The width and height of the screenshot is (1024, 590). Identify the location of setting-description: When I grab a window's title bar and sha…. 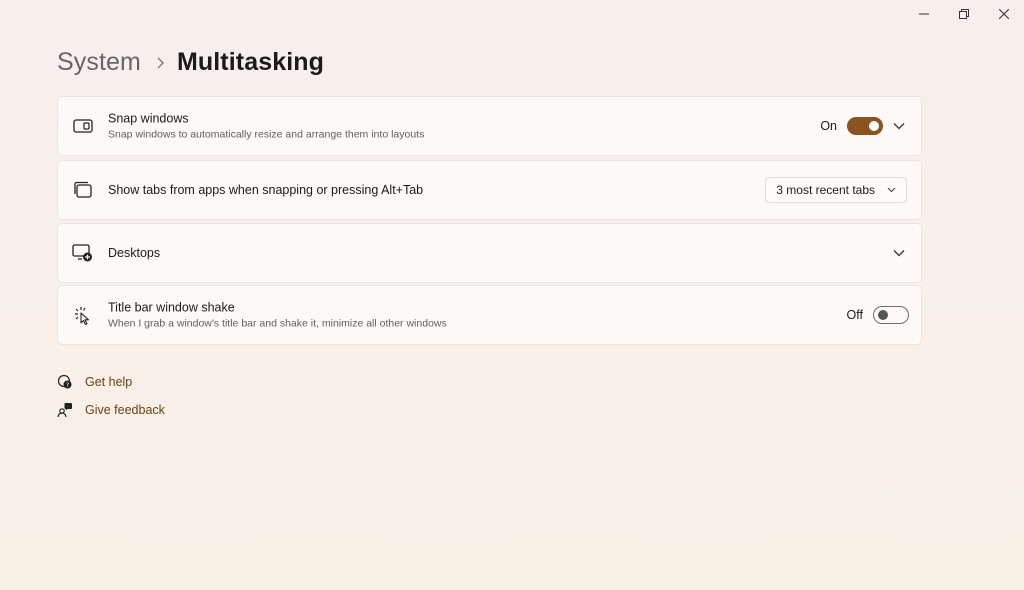
(277, 323).